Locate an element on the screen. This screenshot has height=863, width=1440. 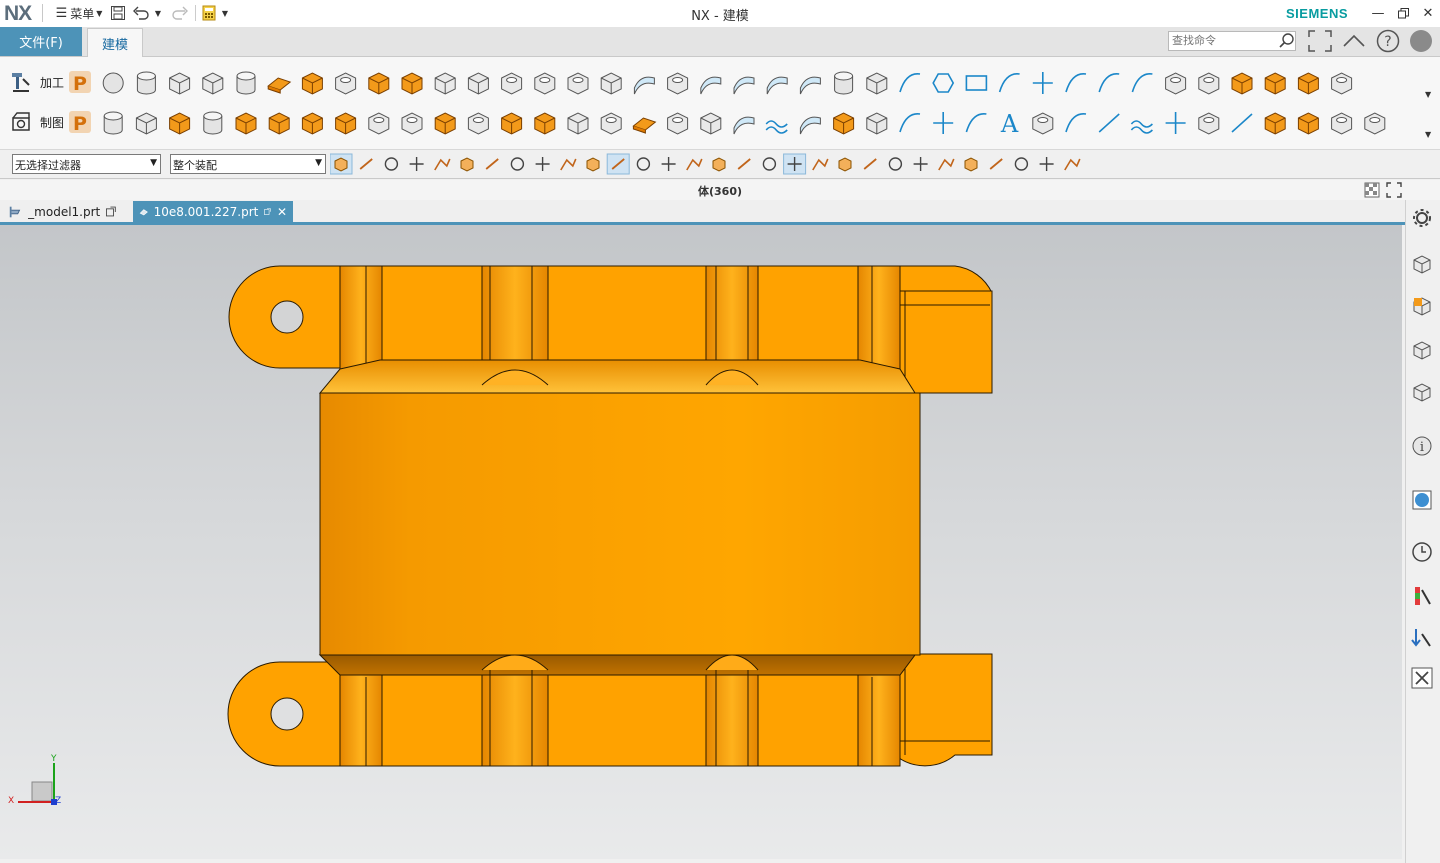
search-button is located at coordinates (1287, 41).